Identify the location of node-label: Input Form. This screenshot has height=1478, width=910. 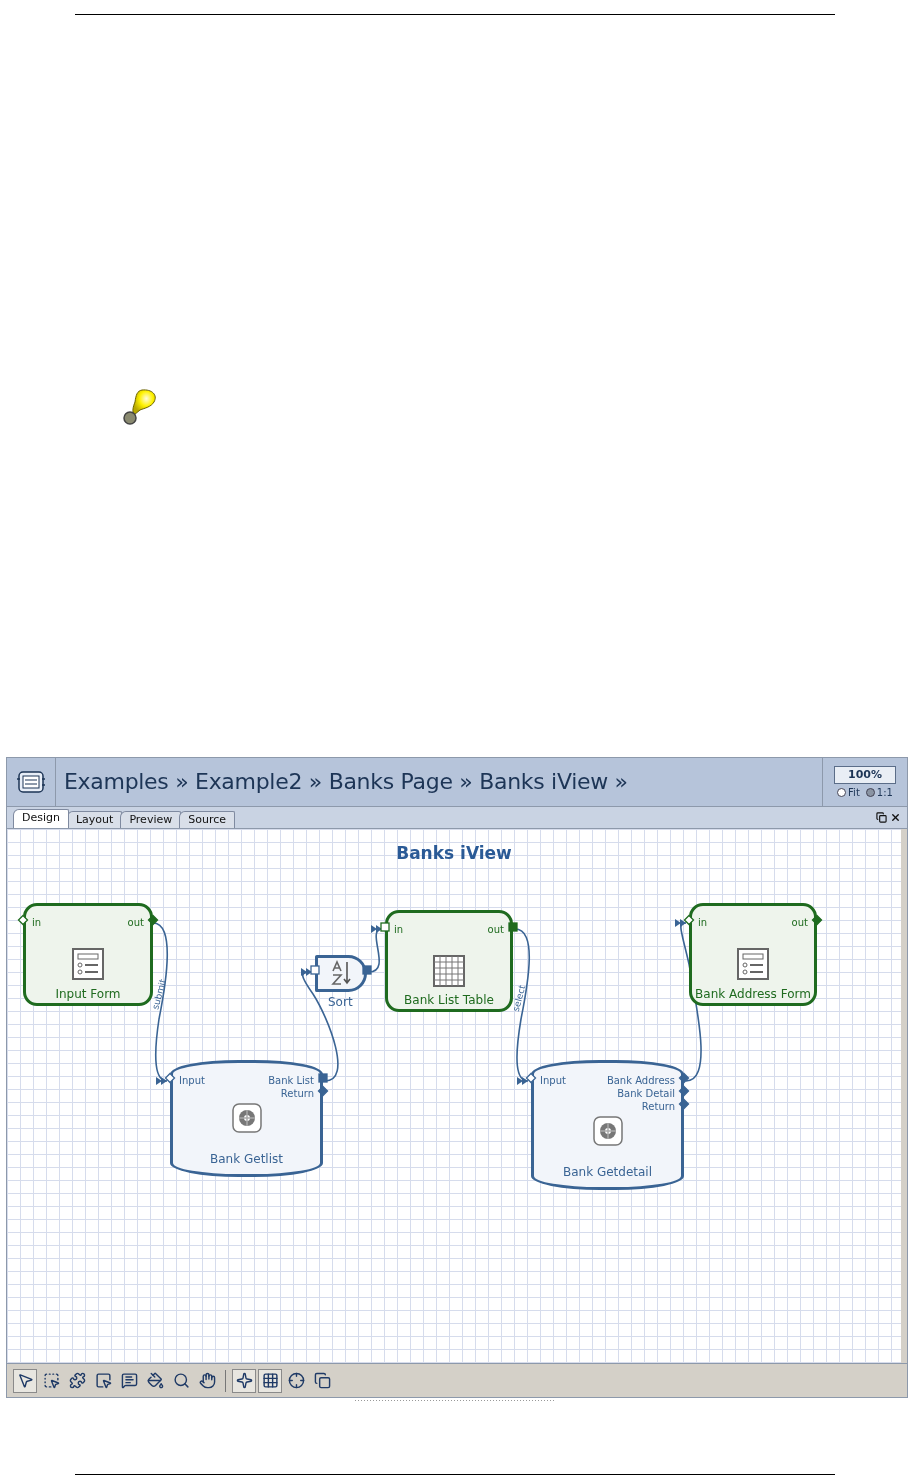
(88, 993).